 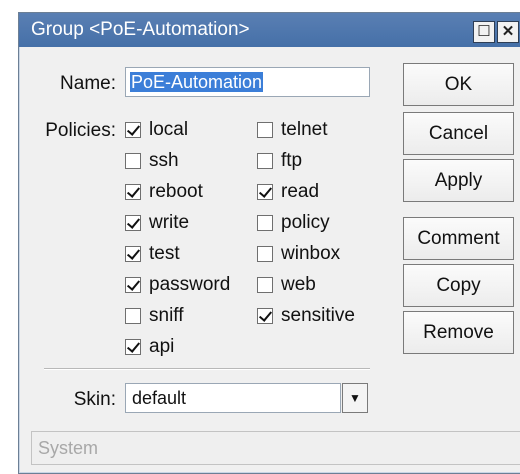 What do you see at coordinates (508, 32) in the screenshot?
I see `close-icon: ✕` at bounding box center [508, 32].